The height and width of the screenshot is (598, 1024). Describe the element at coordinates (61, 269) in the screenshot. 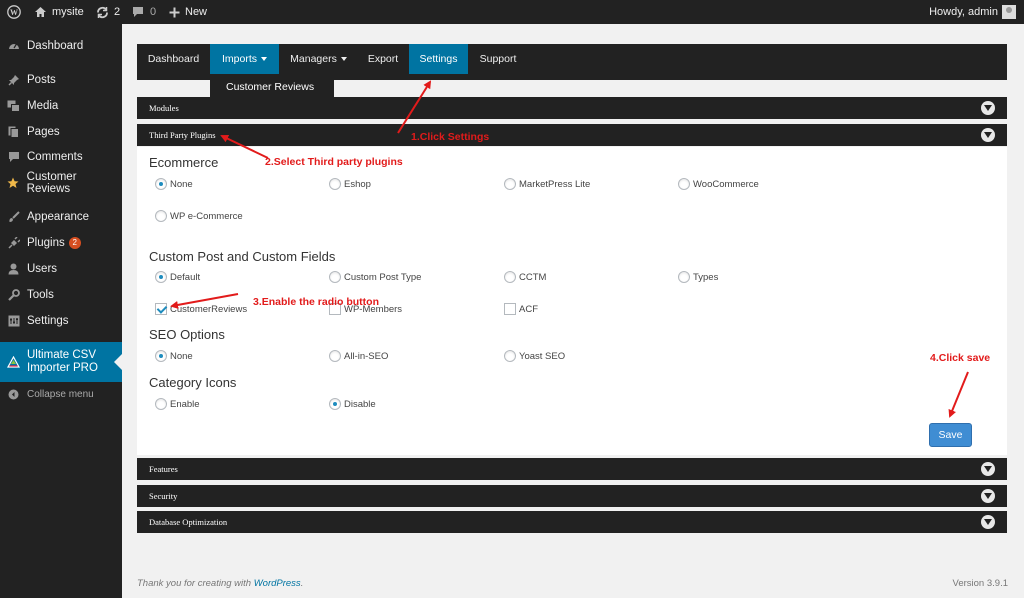

I see `sidebar-item-users: Users` at that location.